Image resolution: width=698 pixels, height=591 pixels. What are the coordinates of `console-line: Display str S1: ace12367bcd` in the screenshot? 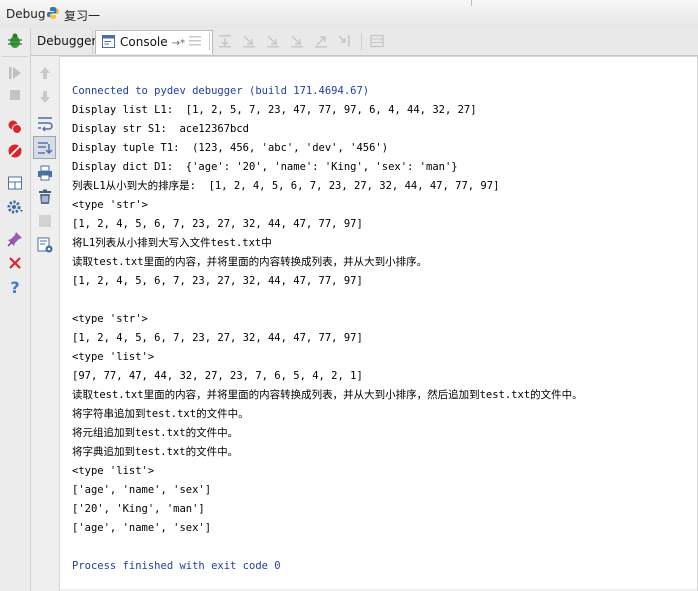 It's located at (161, 129).